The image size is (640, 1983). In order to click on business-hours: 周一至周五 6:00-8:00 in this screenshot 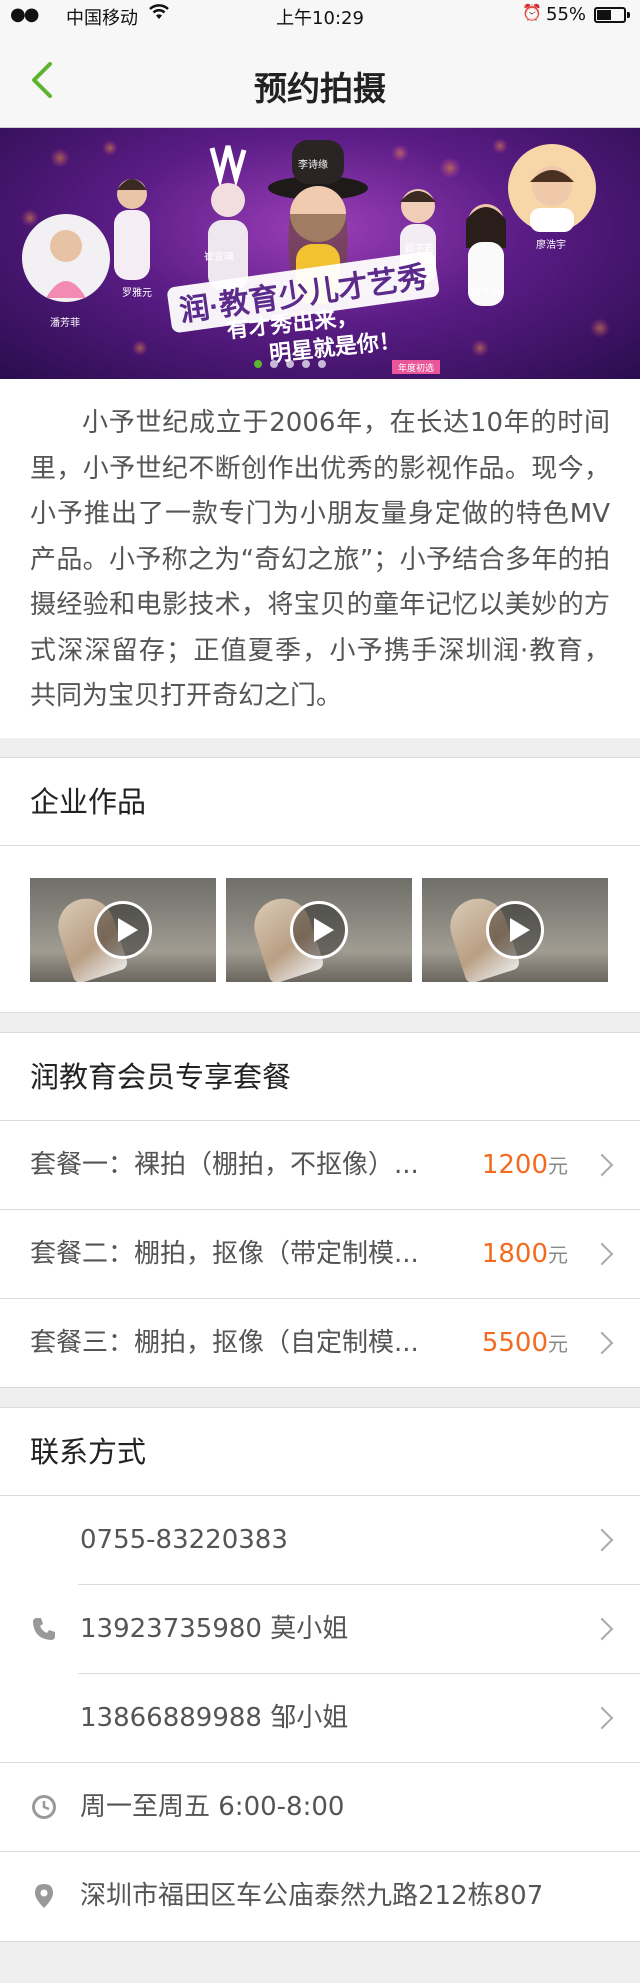, I will do `click(212, 1807)`.